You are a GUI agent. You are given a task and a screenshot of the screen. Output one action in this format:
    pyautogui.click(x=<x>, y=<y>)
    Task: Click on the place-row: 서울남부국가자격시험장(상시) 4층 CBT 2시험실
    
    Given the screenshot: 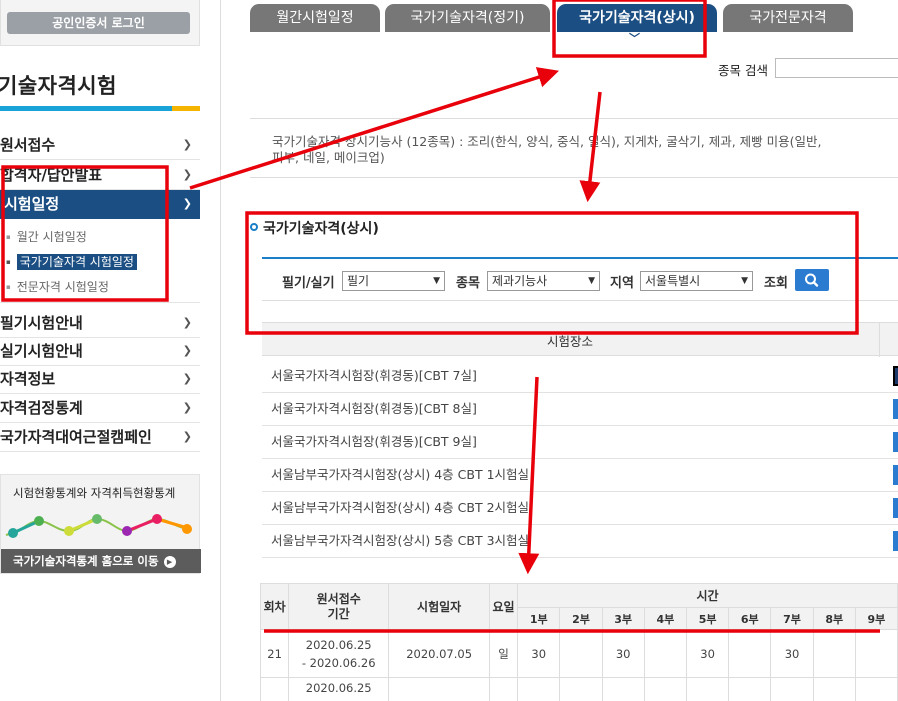 What is the action you would take?
    pyautogui.click(x=580, y=508)
    